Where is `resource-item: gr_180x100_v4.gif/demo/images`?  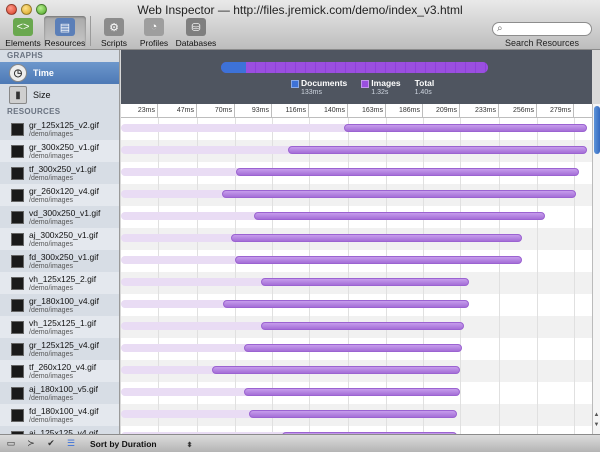
resource-item: gr_180x100_v4.gif/demo/images is located at coordinates (59, 305).